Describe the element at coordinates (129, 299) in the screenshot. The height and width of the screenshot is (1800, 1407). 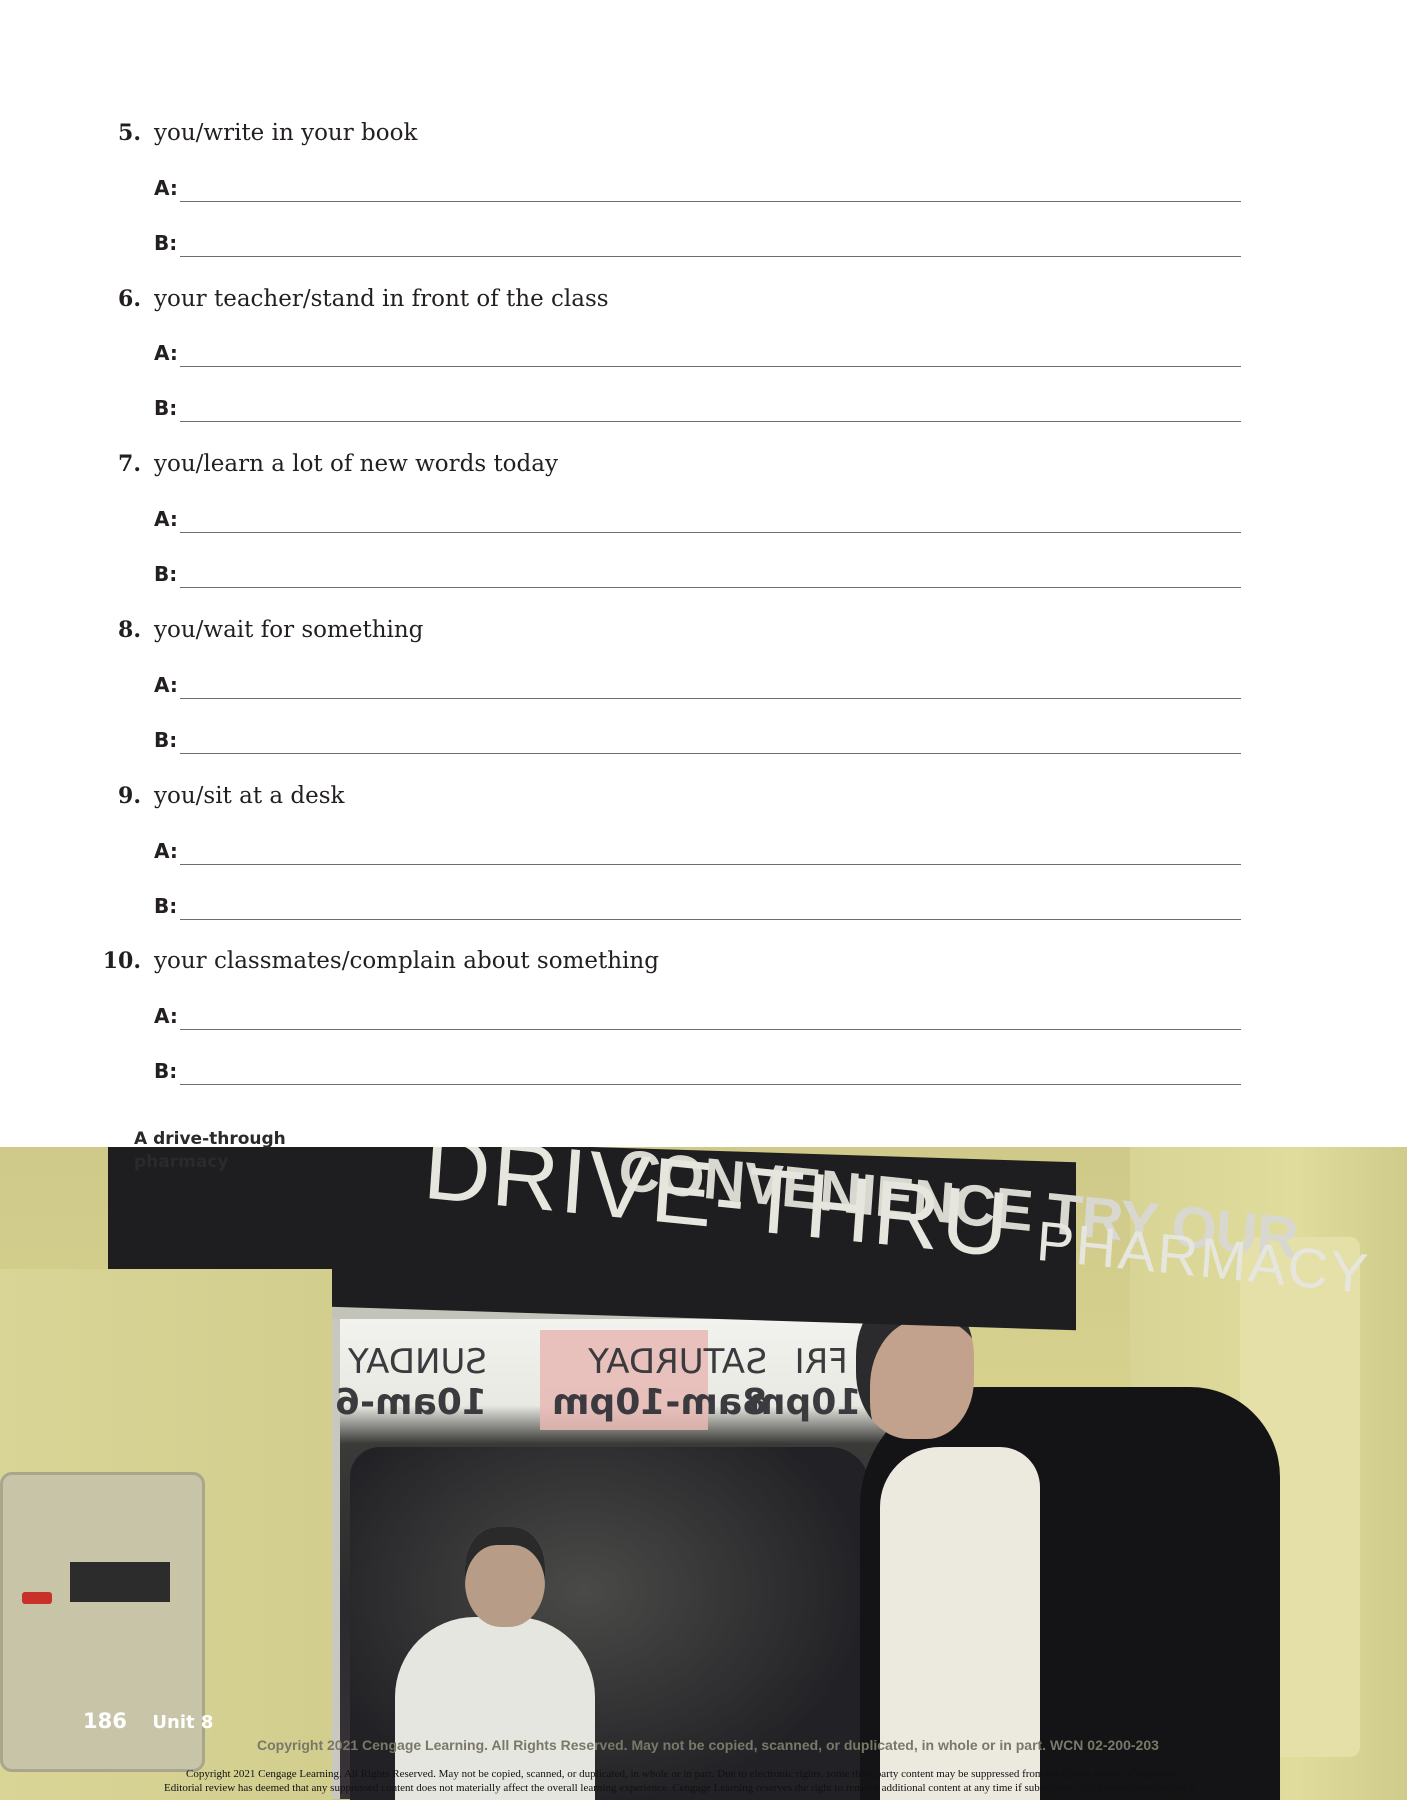
I see `item-number: 6.` at that location.